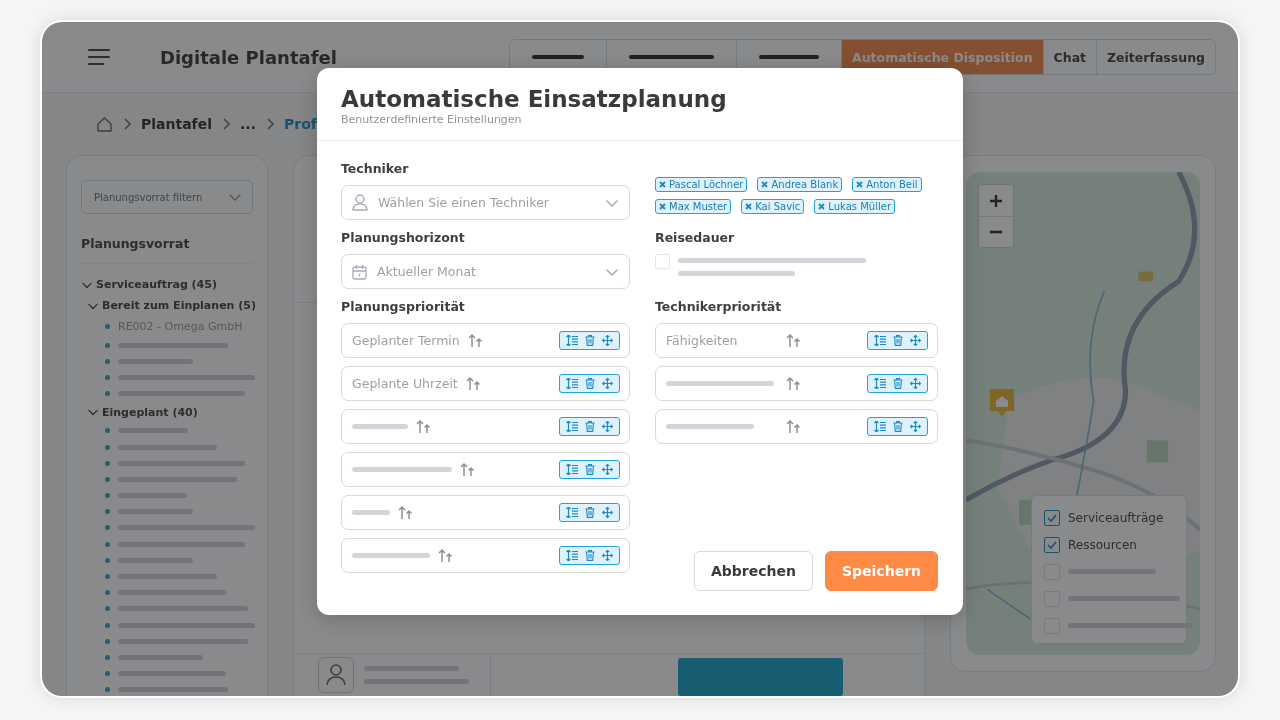 This screenshot has width=1280, height=720. I want to click on priority-row: Fähigkeiten, so click(796, 340).